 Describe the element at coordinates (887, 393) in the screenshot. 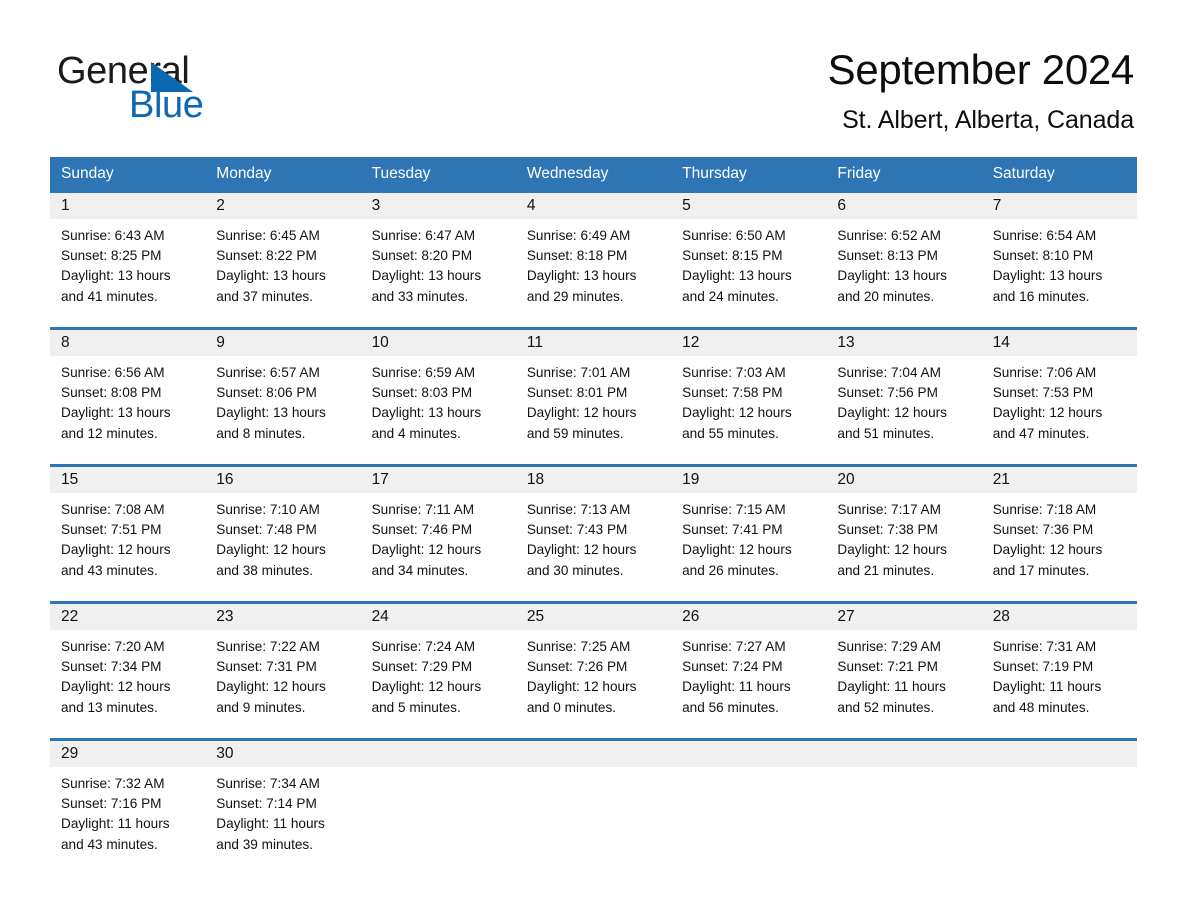

I see `sunset-text: Sunset: 7:56 PM` at that location.